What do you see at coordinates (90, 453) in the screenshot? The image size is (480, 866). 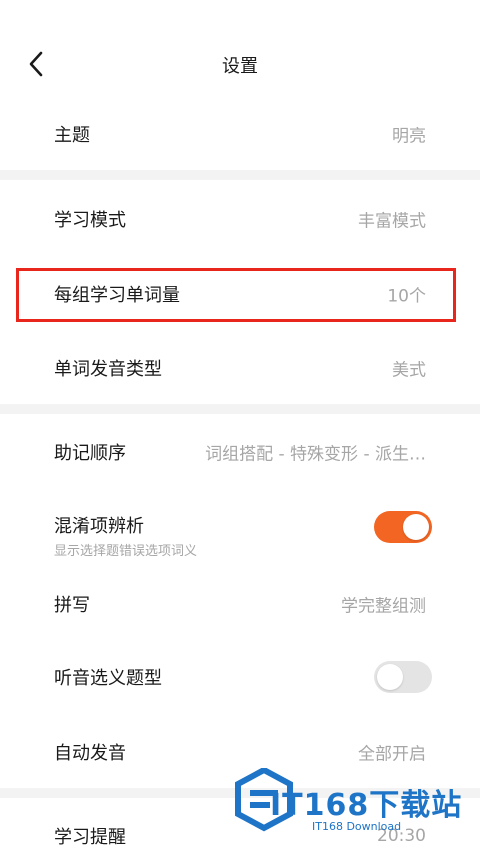 I see `setting-label: 助记顺序` at bounding box center [90, 453].